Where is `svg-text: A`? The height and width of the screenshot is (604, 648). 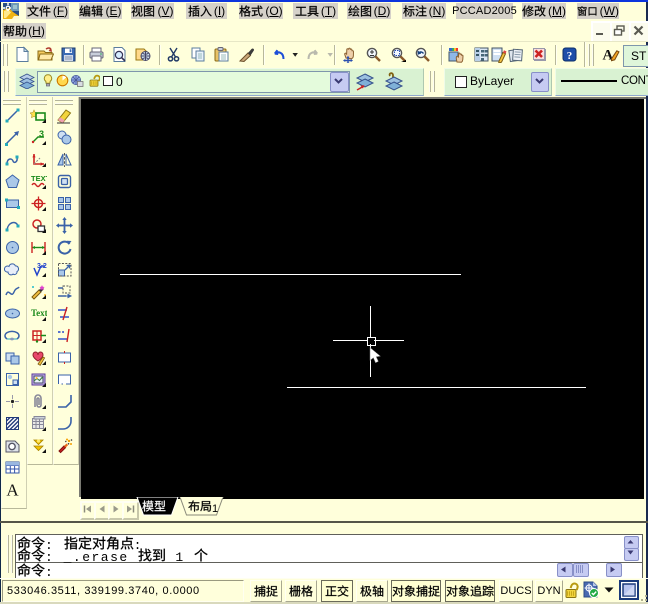 svg-text: A is located at coordinates (12, 489).